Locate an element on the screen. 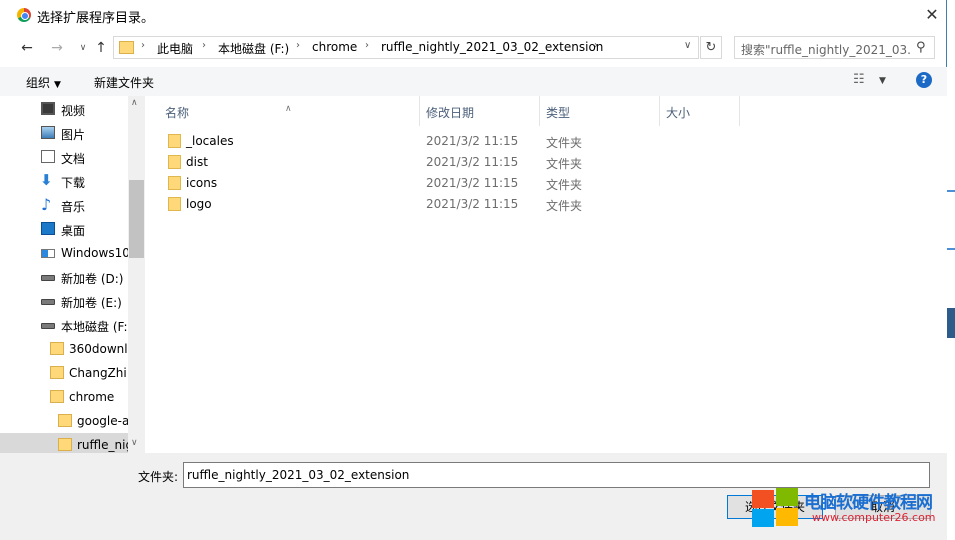  recent-locations-button: ∨ is located at coordinates (83, 48).